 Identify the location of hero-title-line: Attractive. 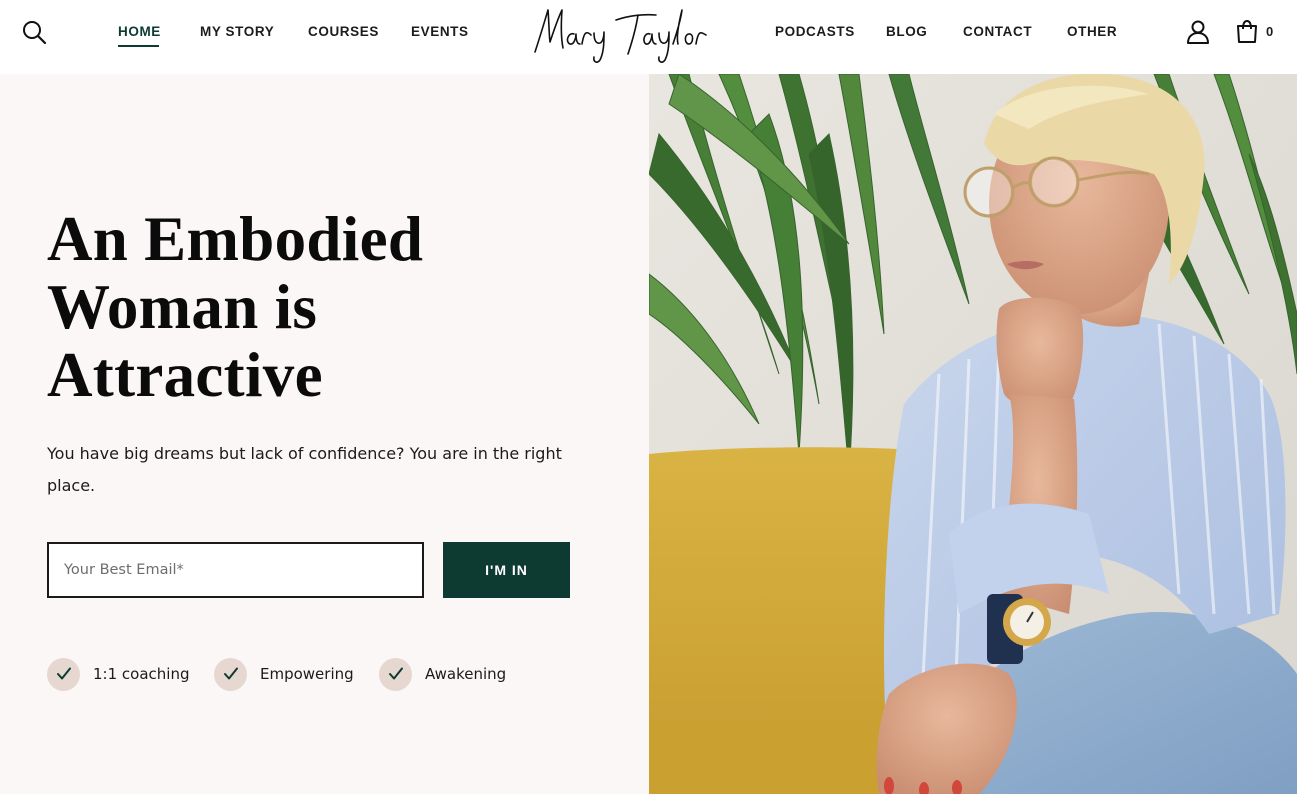
(185, 375).